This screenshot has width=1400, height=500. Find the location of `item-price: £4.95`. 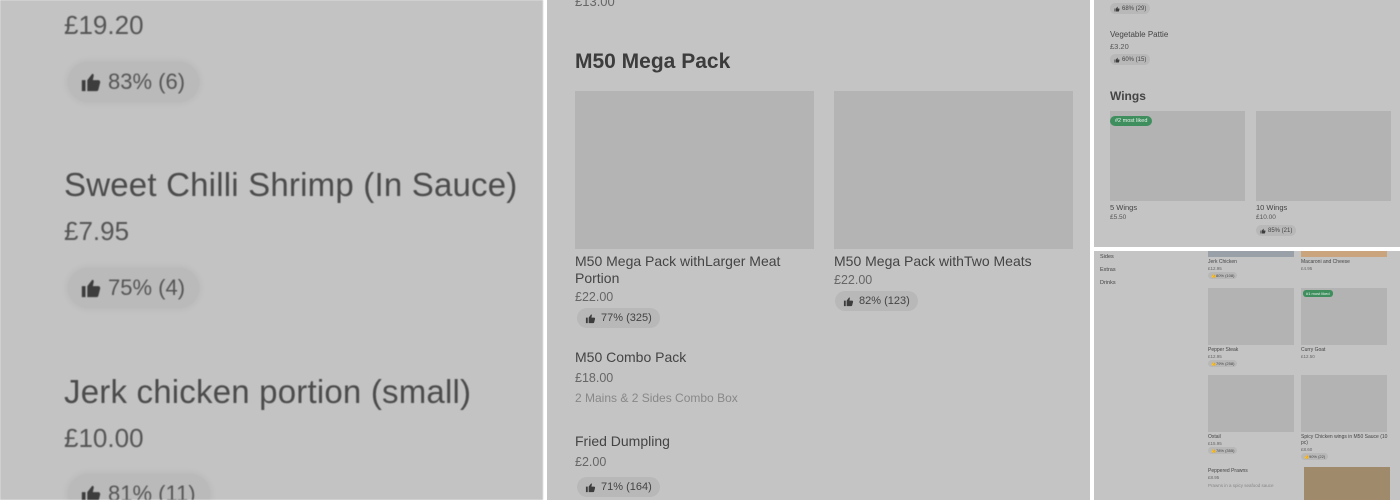

item-price: £4.95 is located at coordinates (1307, 268).